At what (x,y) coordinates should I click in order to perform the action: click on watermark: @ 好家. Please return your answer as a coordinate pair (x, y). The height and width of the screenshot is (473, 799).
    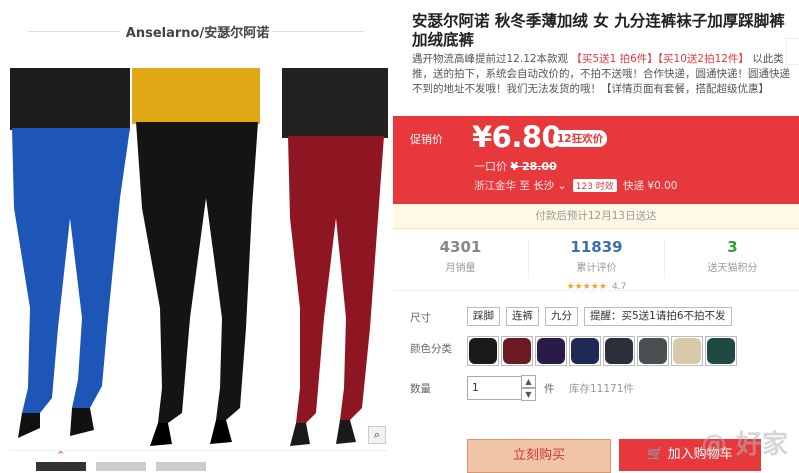
    Looking at the image, I should click on (744, 445).